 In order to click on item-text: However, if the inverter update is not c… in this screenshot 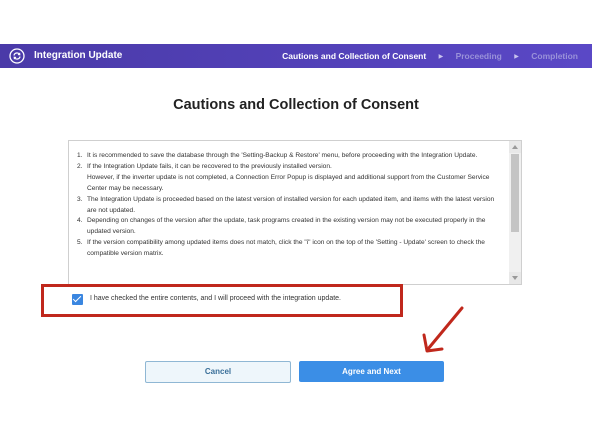, I will do `click(288, 182)`.